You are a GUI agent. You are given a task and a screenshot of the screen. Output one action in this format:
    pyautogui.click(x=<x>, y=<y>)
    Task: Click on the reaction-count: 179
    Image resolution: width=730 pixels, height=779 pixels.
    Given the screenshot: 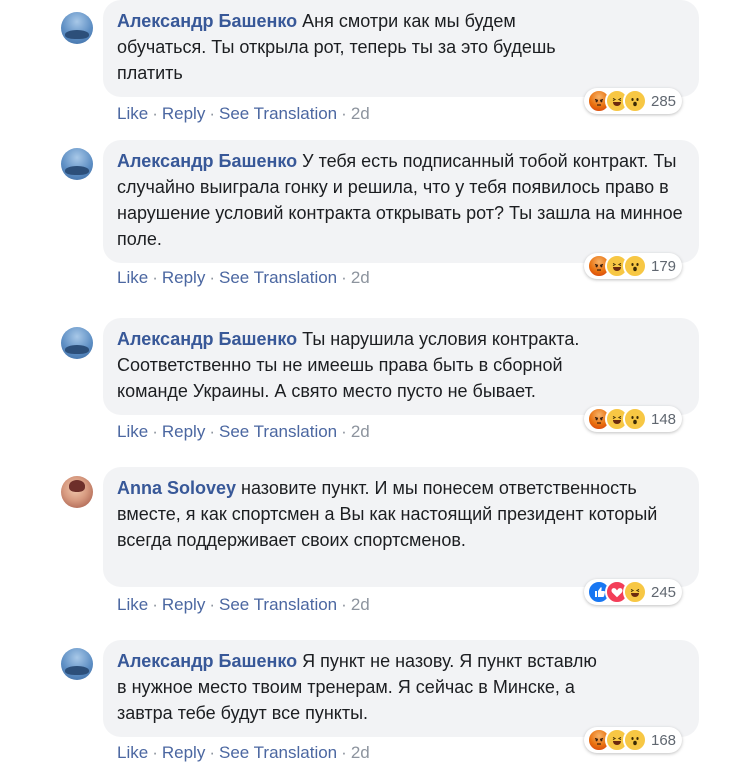 What is the action you would take?
    pyautogui.click(x=664, y=266)
    